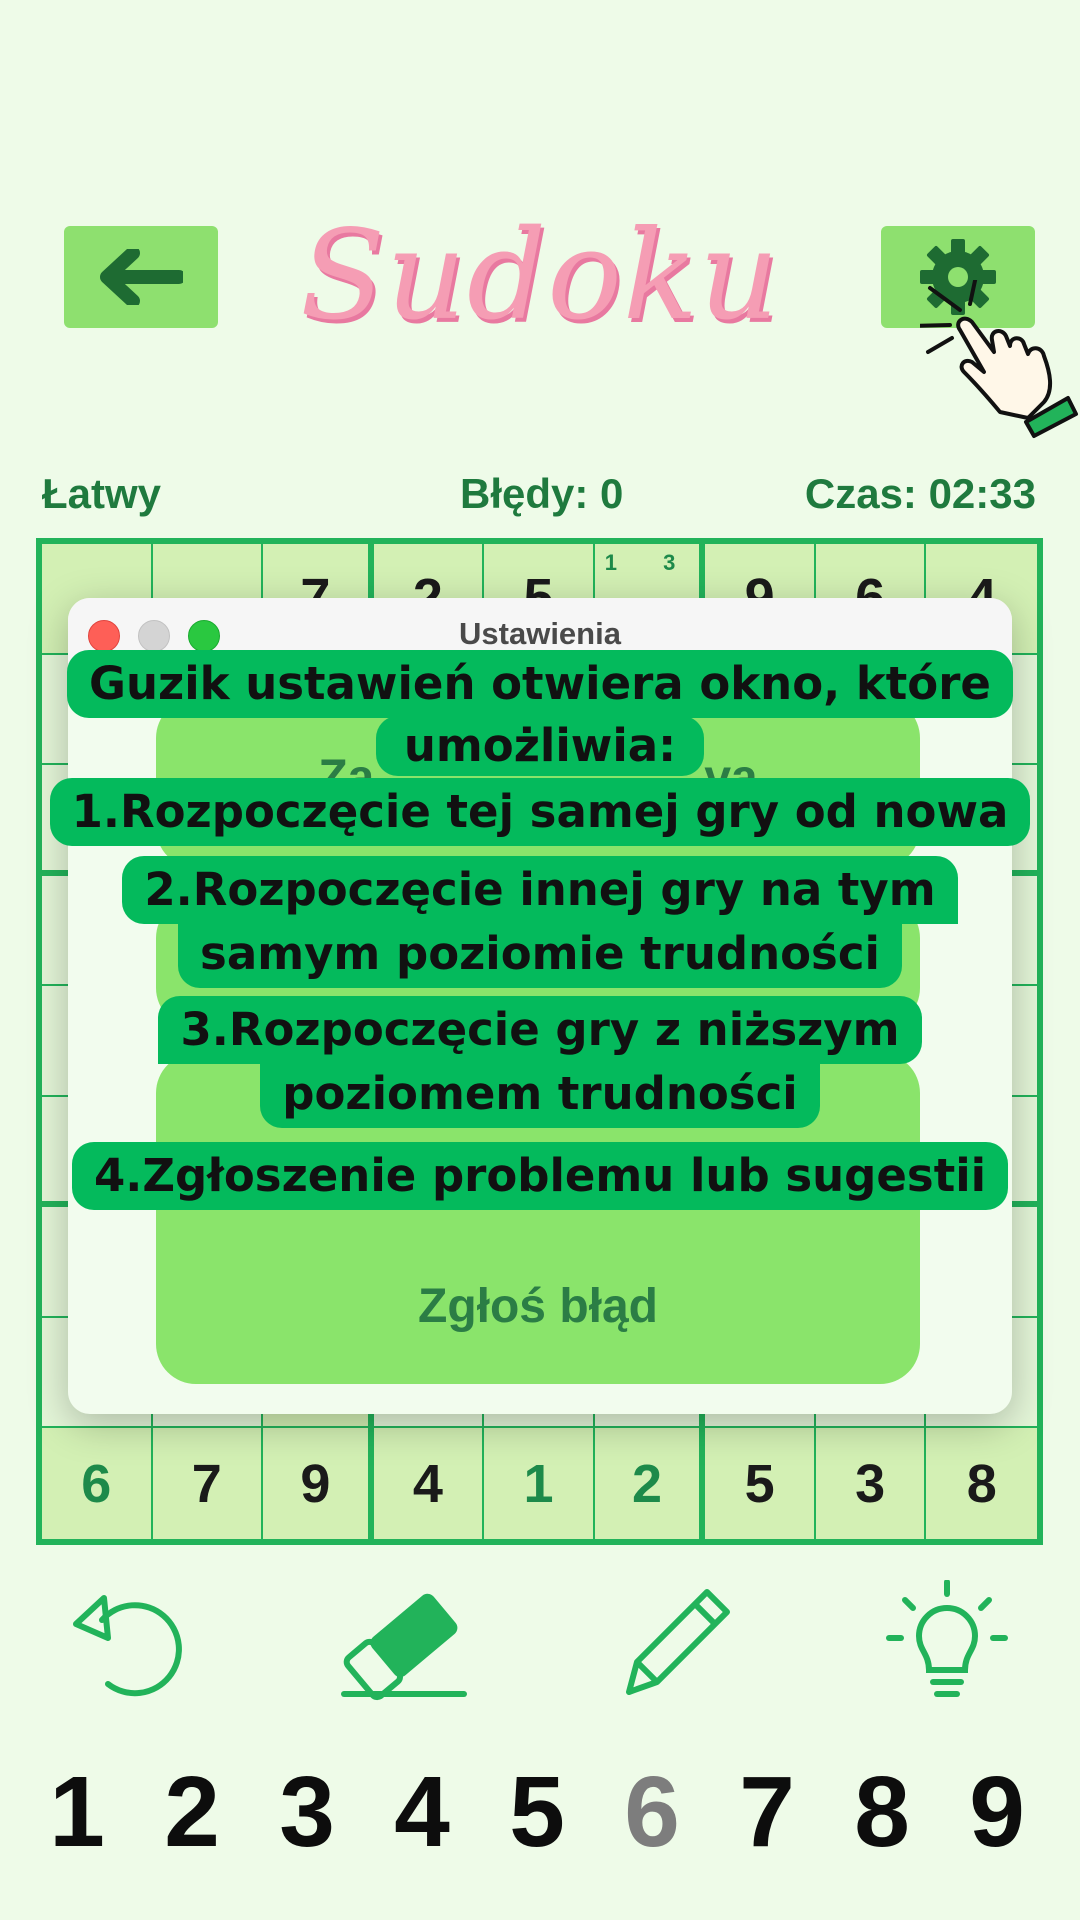 This screenshot has width=1080, height=1920. What do you see at coordinates (307, 1812) in the screenshot?
I see `number-key-3: 3` at bounding box center [307, 1812].